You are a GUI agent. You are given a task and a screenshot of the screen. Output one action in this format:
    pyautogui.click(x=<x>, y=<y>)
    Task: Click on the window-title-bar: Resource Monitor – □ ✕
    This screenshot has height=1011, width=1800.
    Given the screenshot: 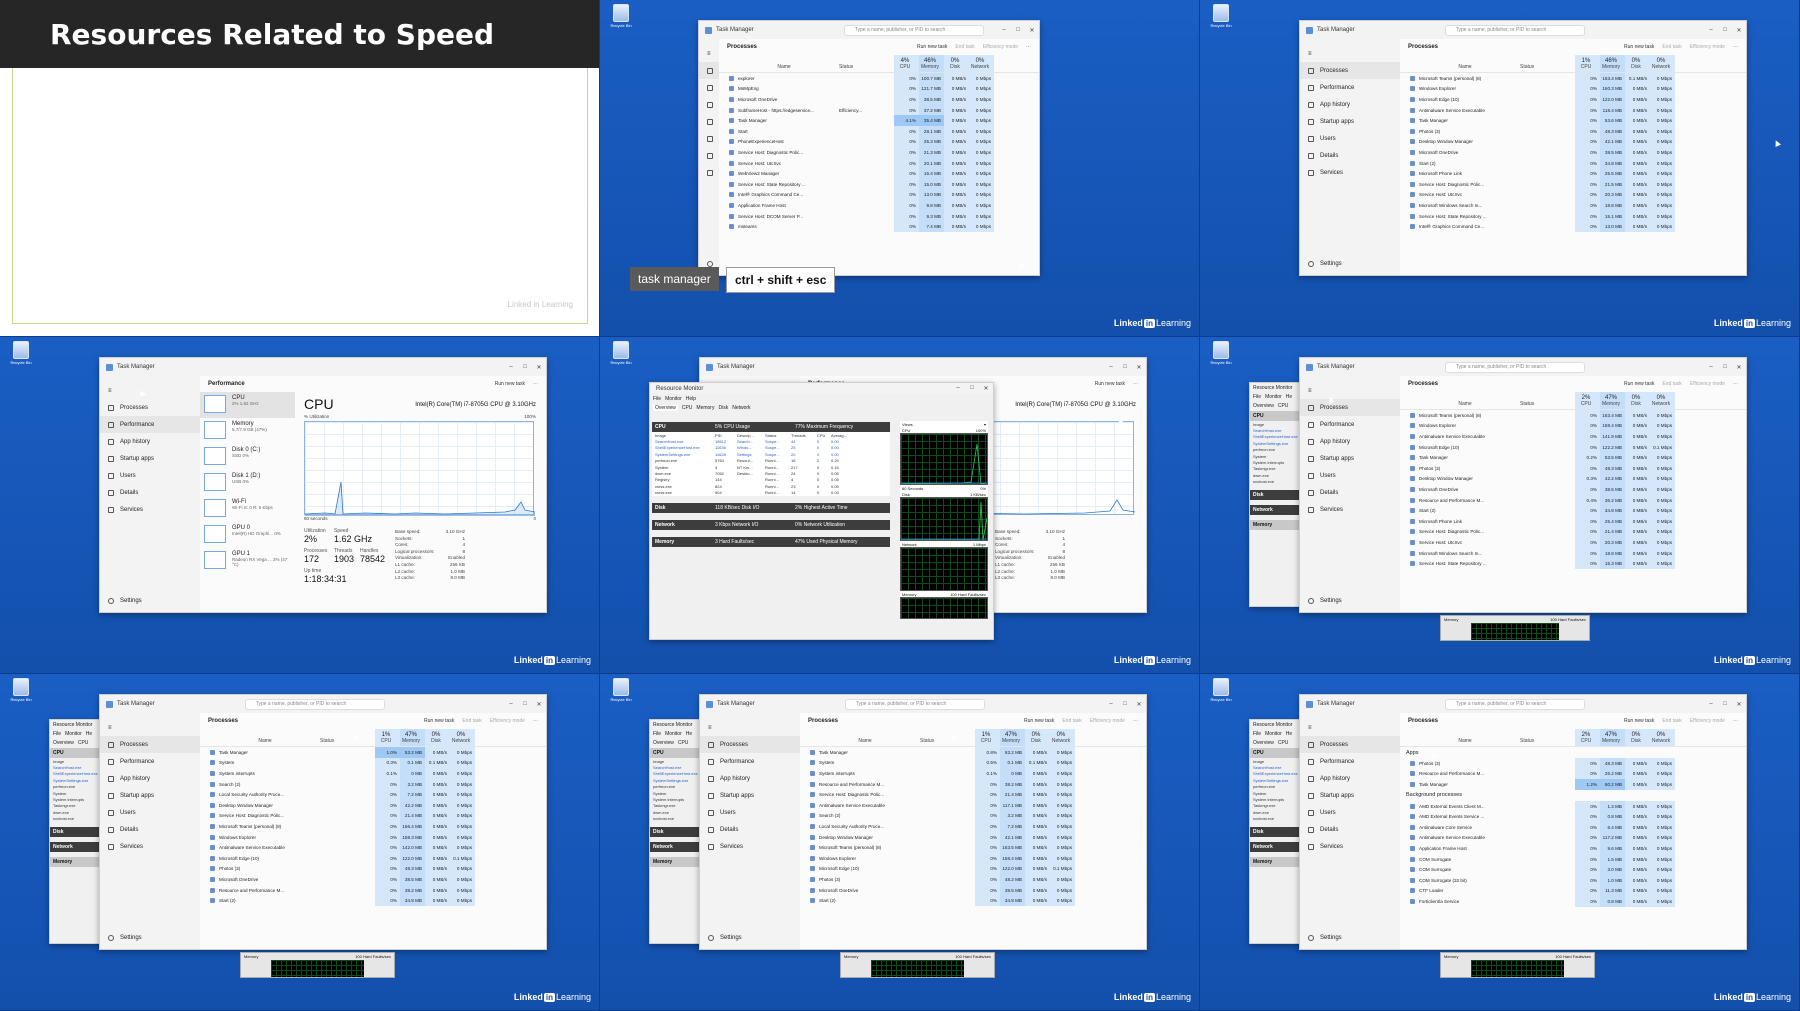 What is the action you would take?
    pyautogui.click(x=821, y=388)
    